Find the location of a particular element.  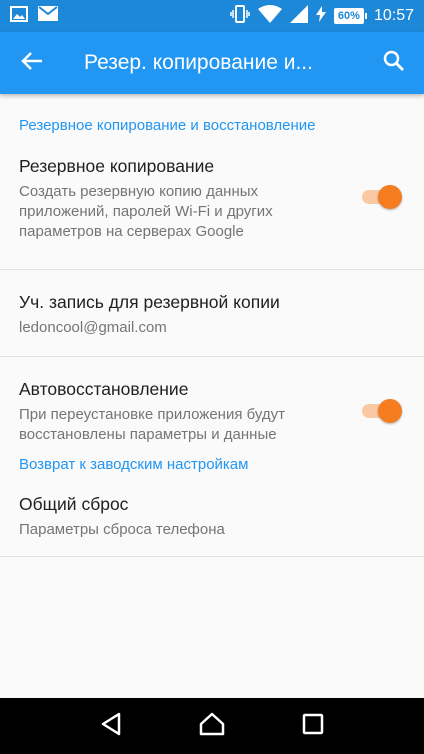

mail-icon is located at coordinates (48, 16).